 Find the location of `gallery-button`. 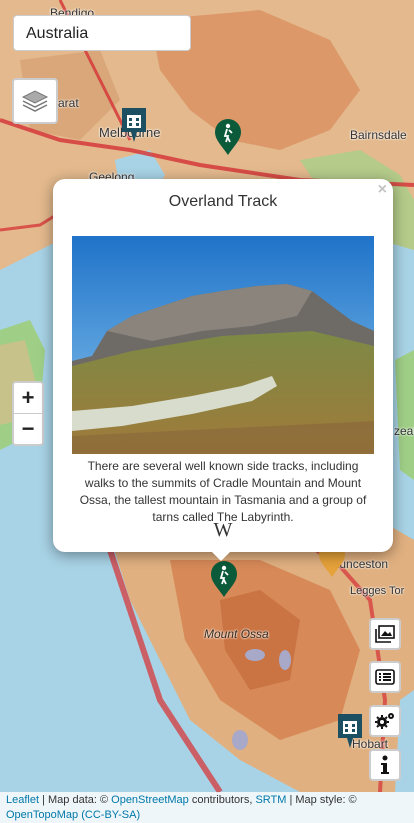

gallery-button is located at coordinates (385, 634).